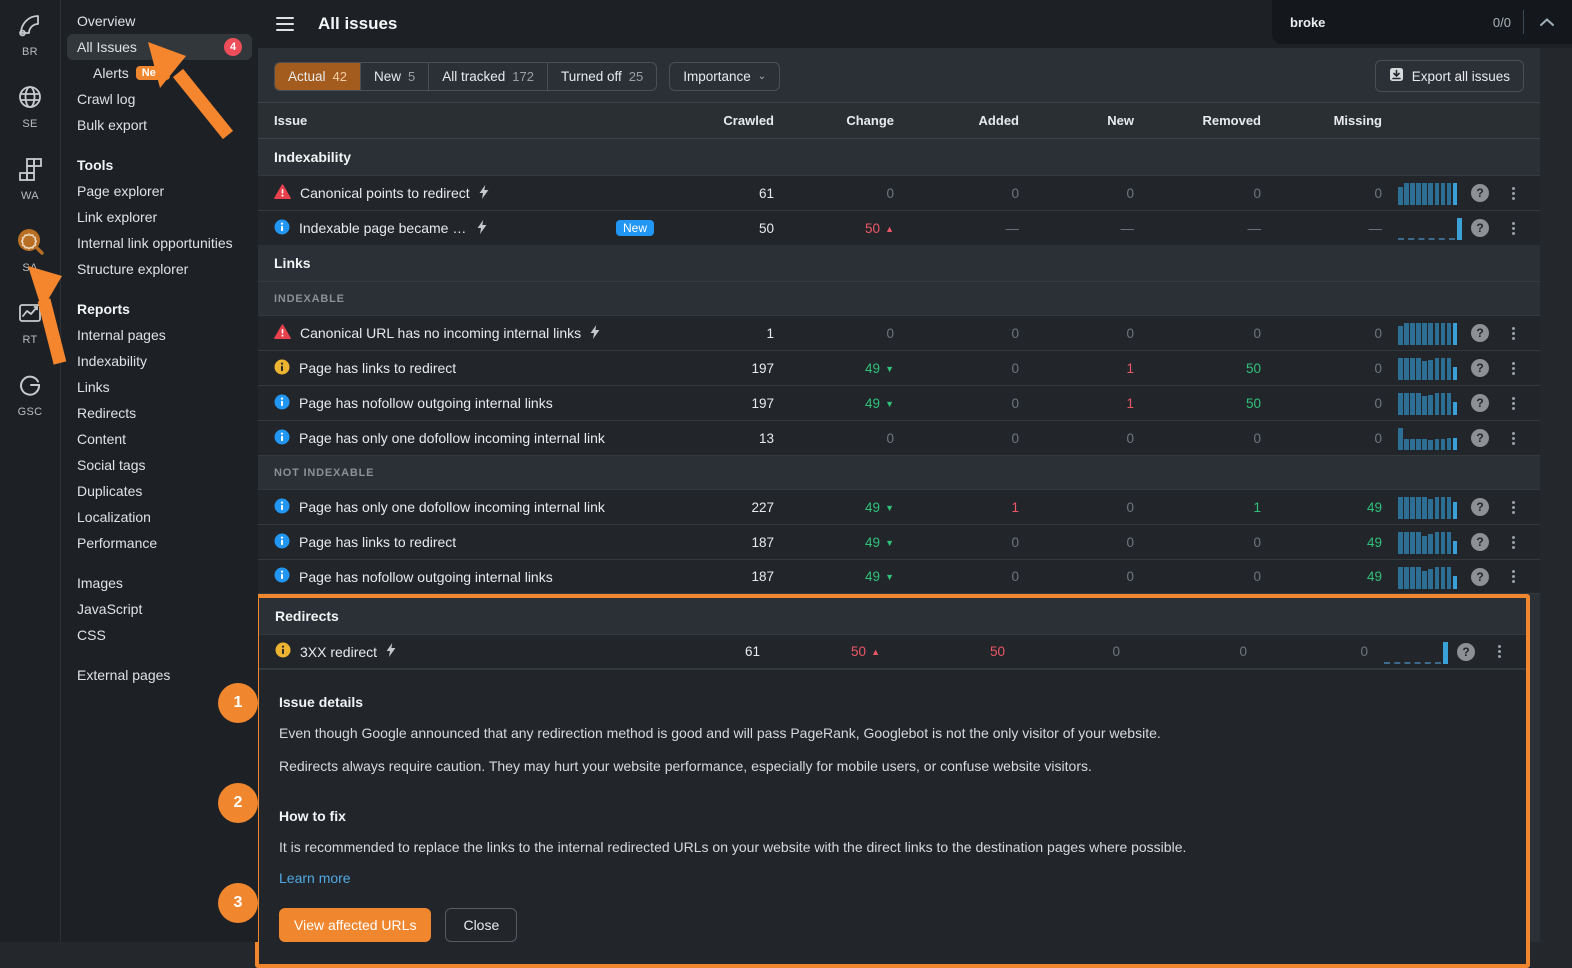  Describe the element at coordinates (30, 108) in the screenshot. I see `rail-item-se: SE` at that location.